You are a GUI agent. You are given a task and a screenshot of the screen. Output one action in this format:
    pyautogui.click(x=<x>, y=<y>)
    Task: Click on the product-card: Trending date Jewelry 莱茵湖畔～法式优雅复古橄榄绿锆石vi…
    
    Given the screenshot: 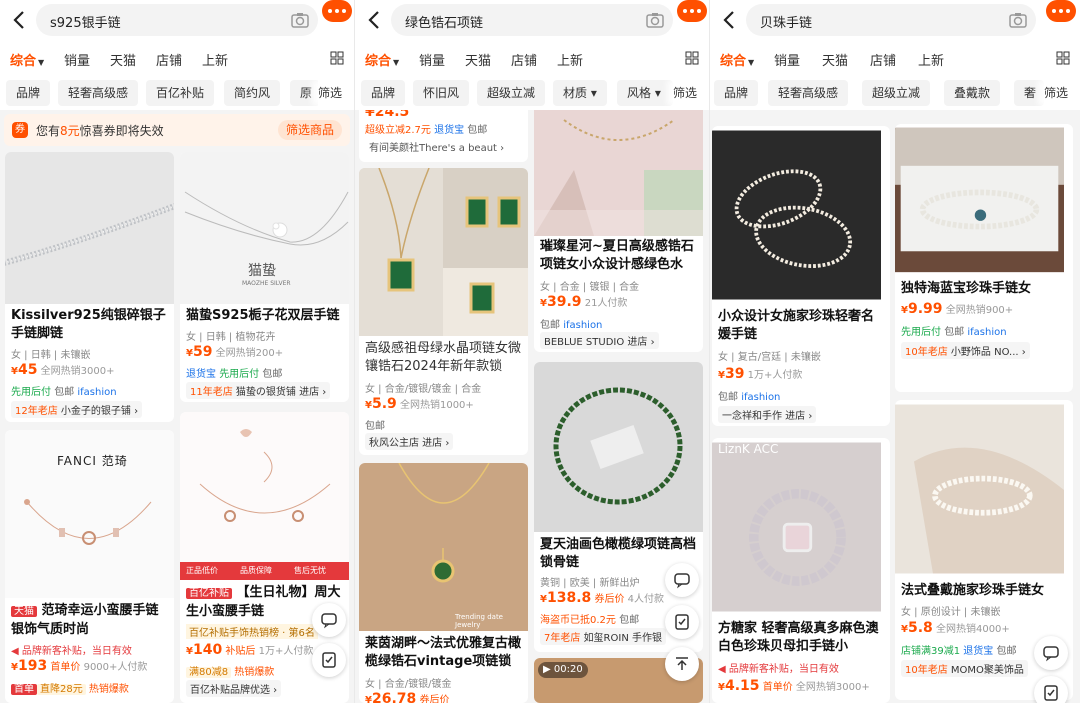 What is the action you would take?
    pyautogui.click(x=443, y=583)
    